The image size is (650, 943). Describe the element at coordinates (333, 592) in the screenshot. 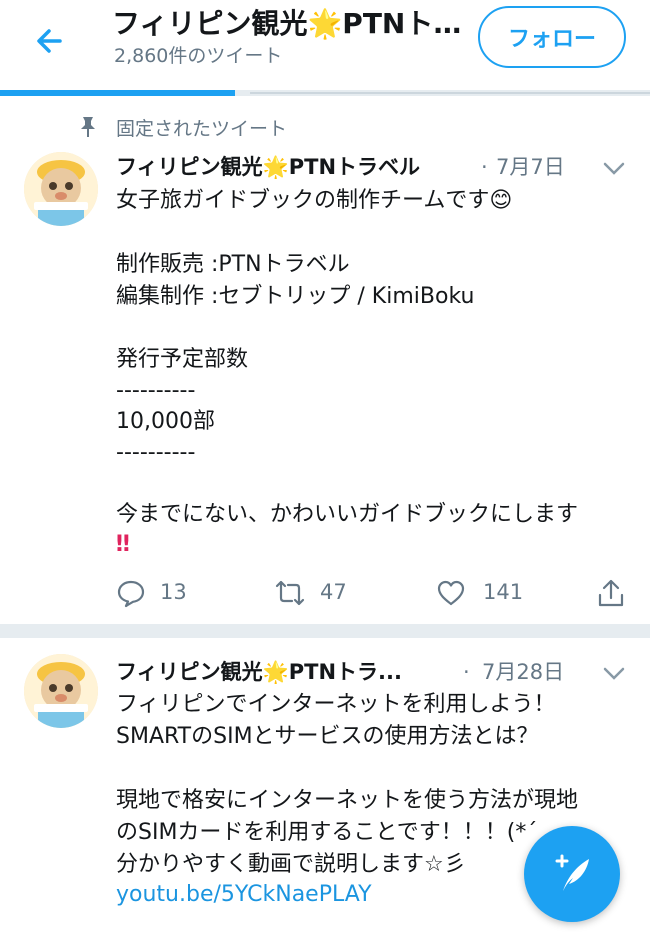

I see `retweet-count: 47` at that location.